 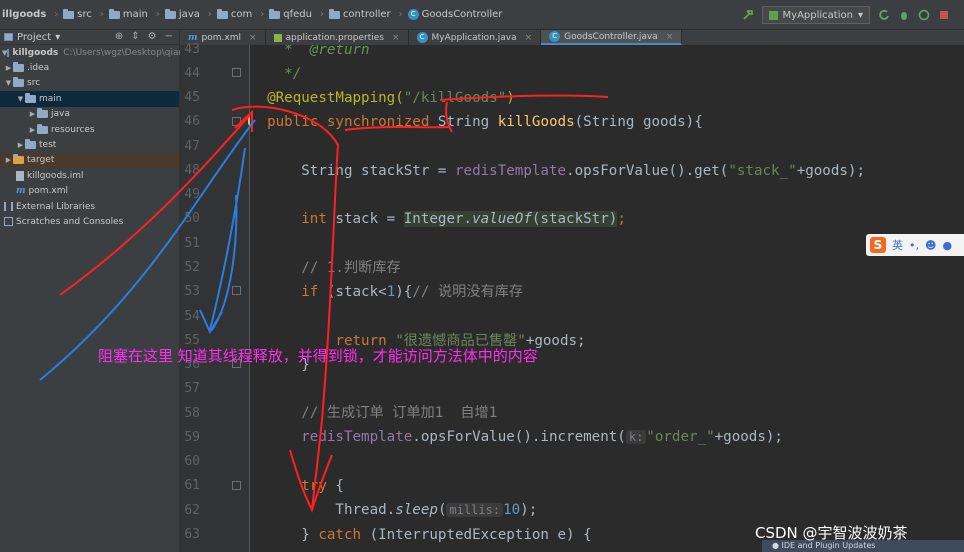 I want to click on build-hammer-icon, so click(x=748, y=15).